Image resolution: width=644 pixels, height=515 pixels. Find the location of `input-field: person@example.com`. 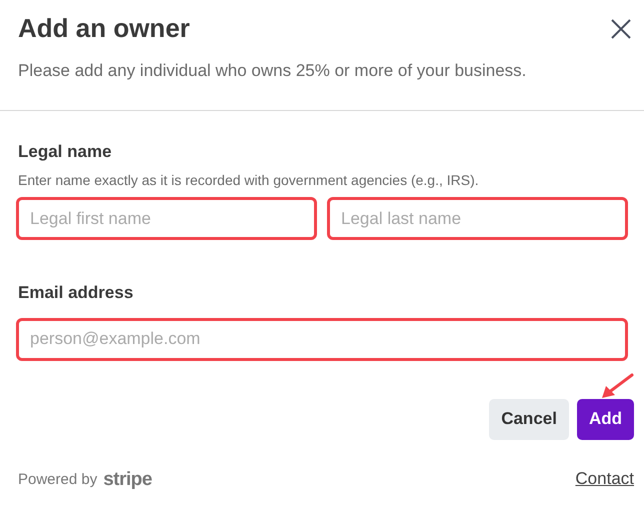

input-field: person@example.com is located at coordinates (322, 339).